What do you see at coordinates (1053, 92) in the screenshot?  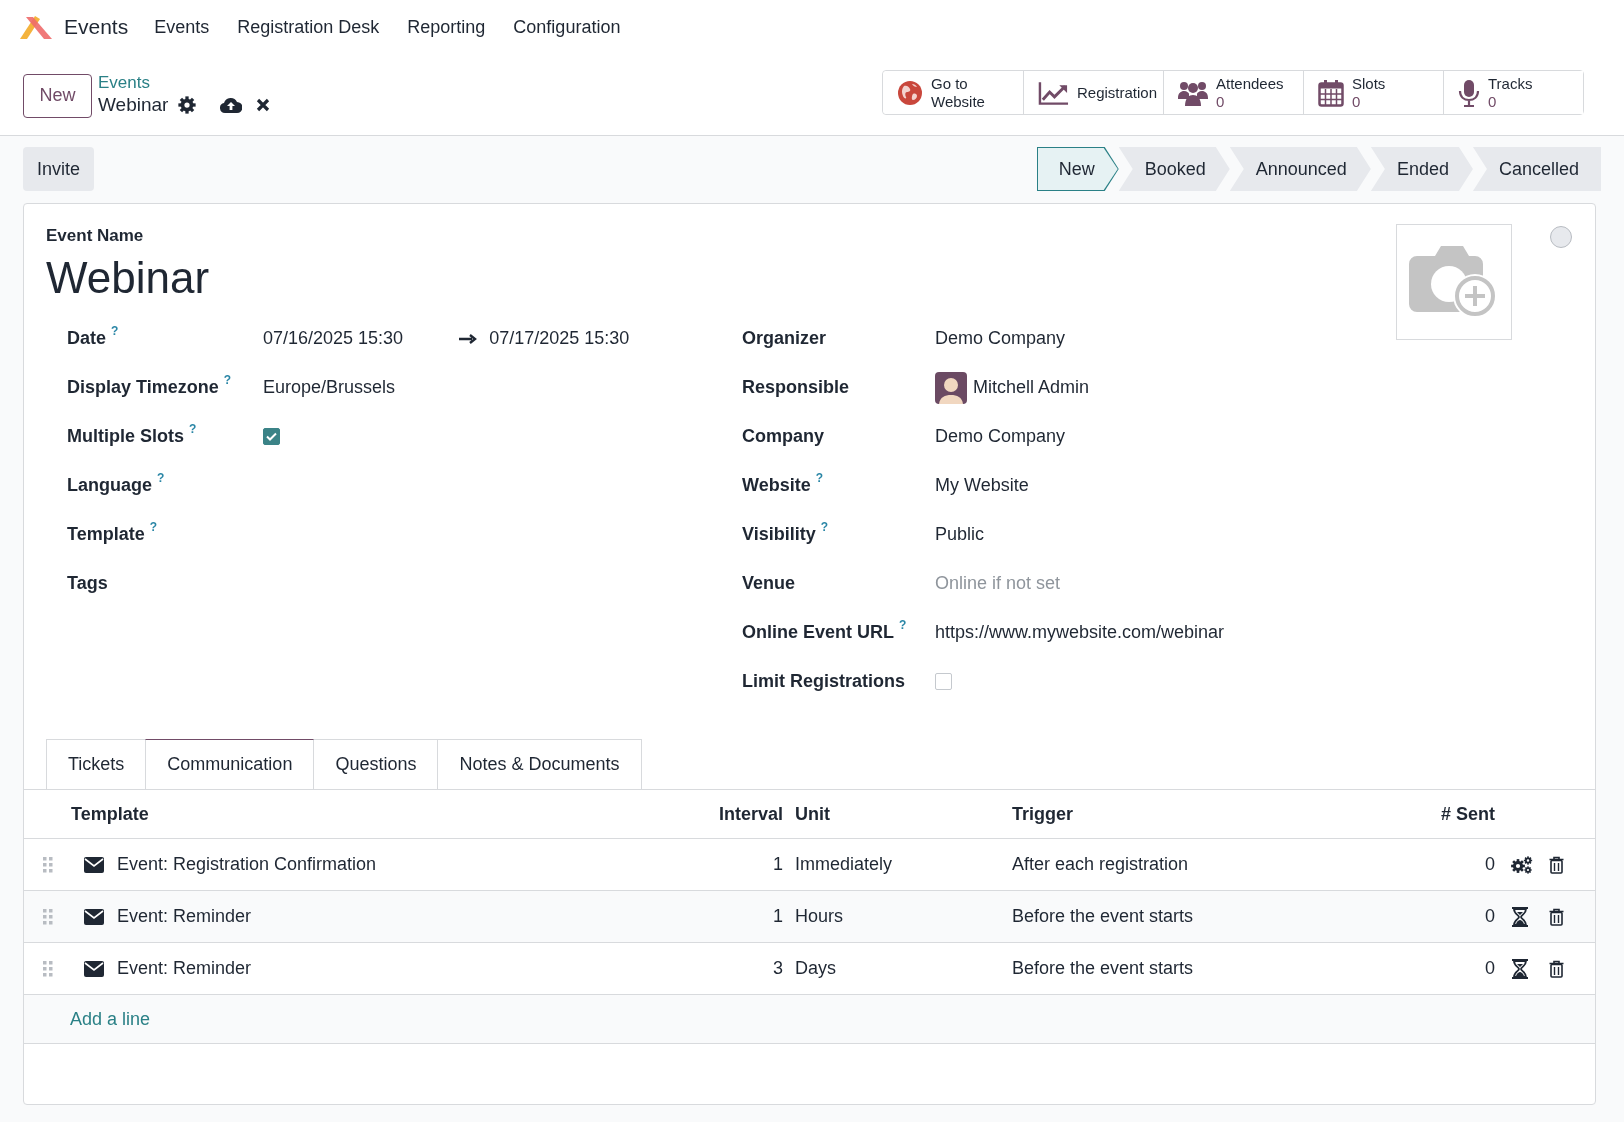 I see `line-chart-icon` at bounding box center [1053, 92].